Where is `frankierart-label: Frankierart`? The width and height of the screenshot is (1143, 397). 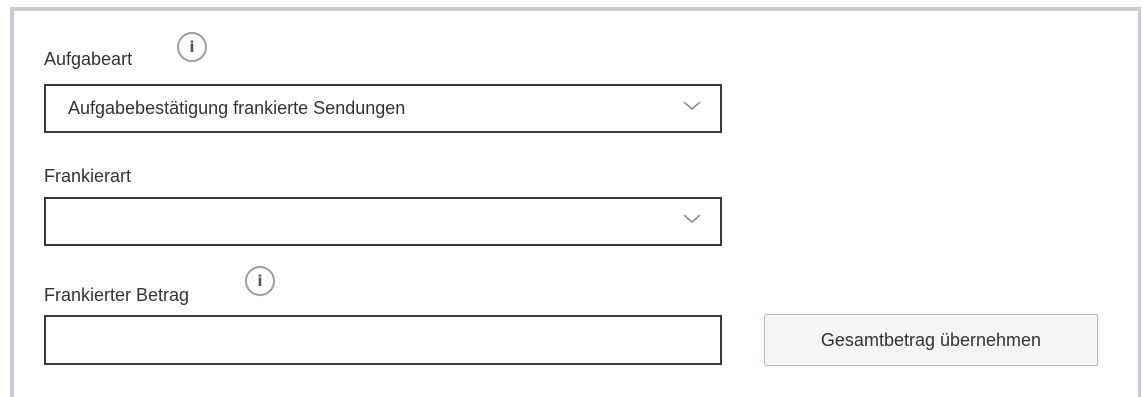 frankierart-label: Frankierart is located at coordinates (88, 176).